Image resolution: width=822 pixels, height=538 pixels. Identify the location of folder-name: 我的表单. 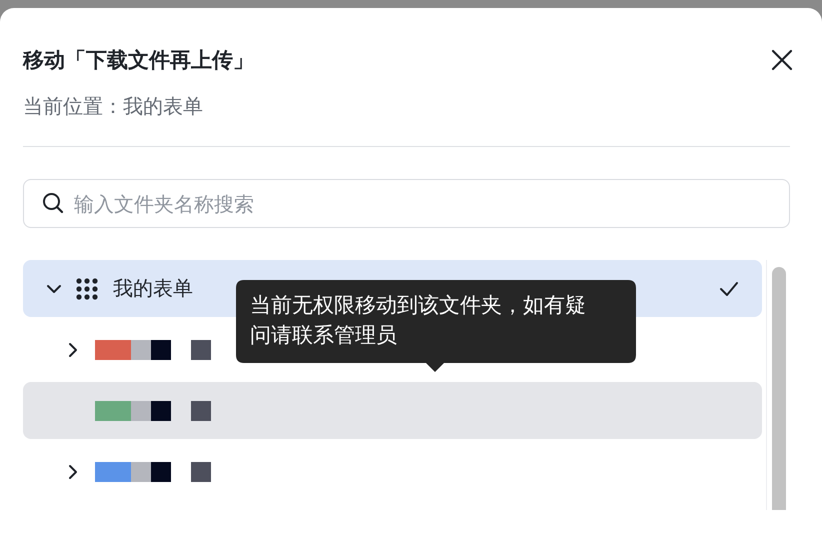
(153, 288).